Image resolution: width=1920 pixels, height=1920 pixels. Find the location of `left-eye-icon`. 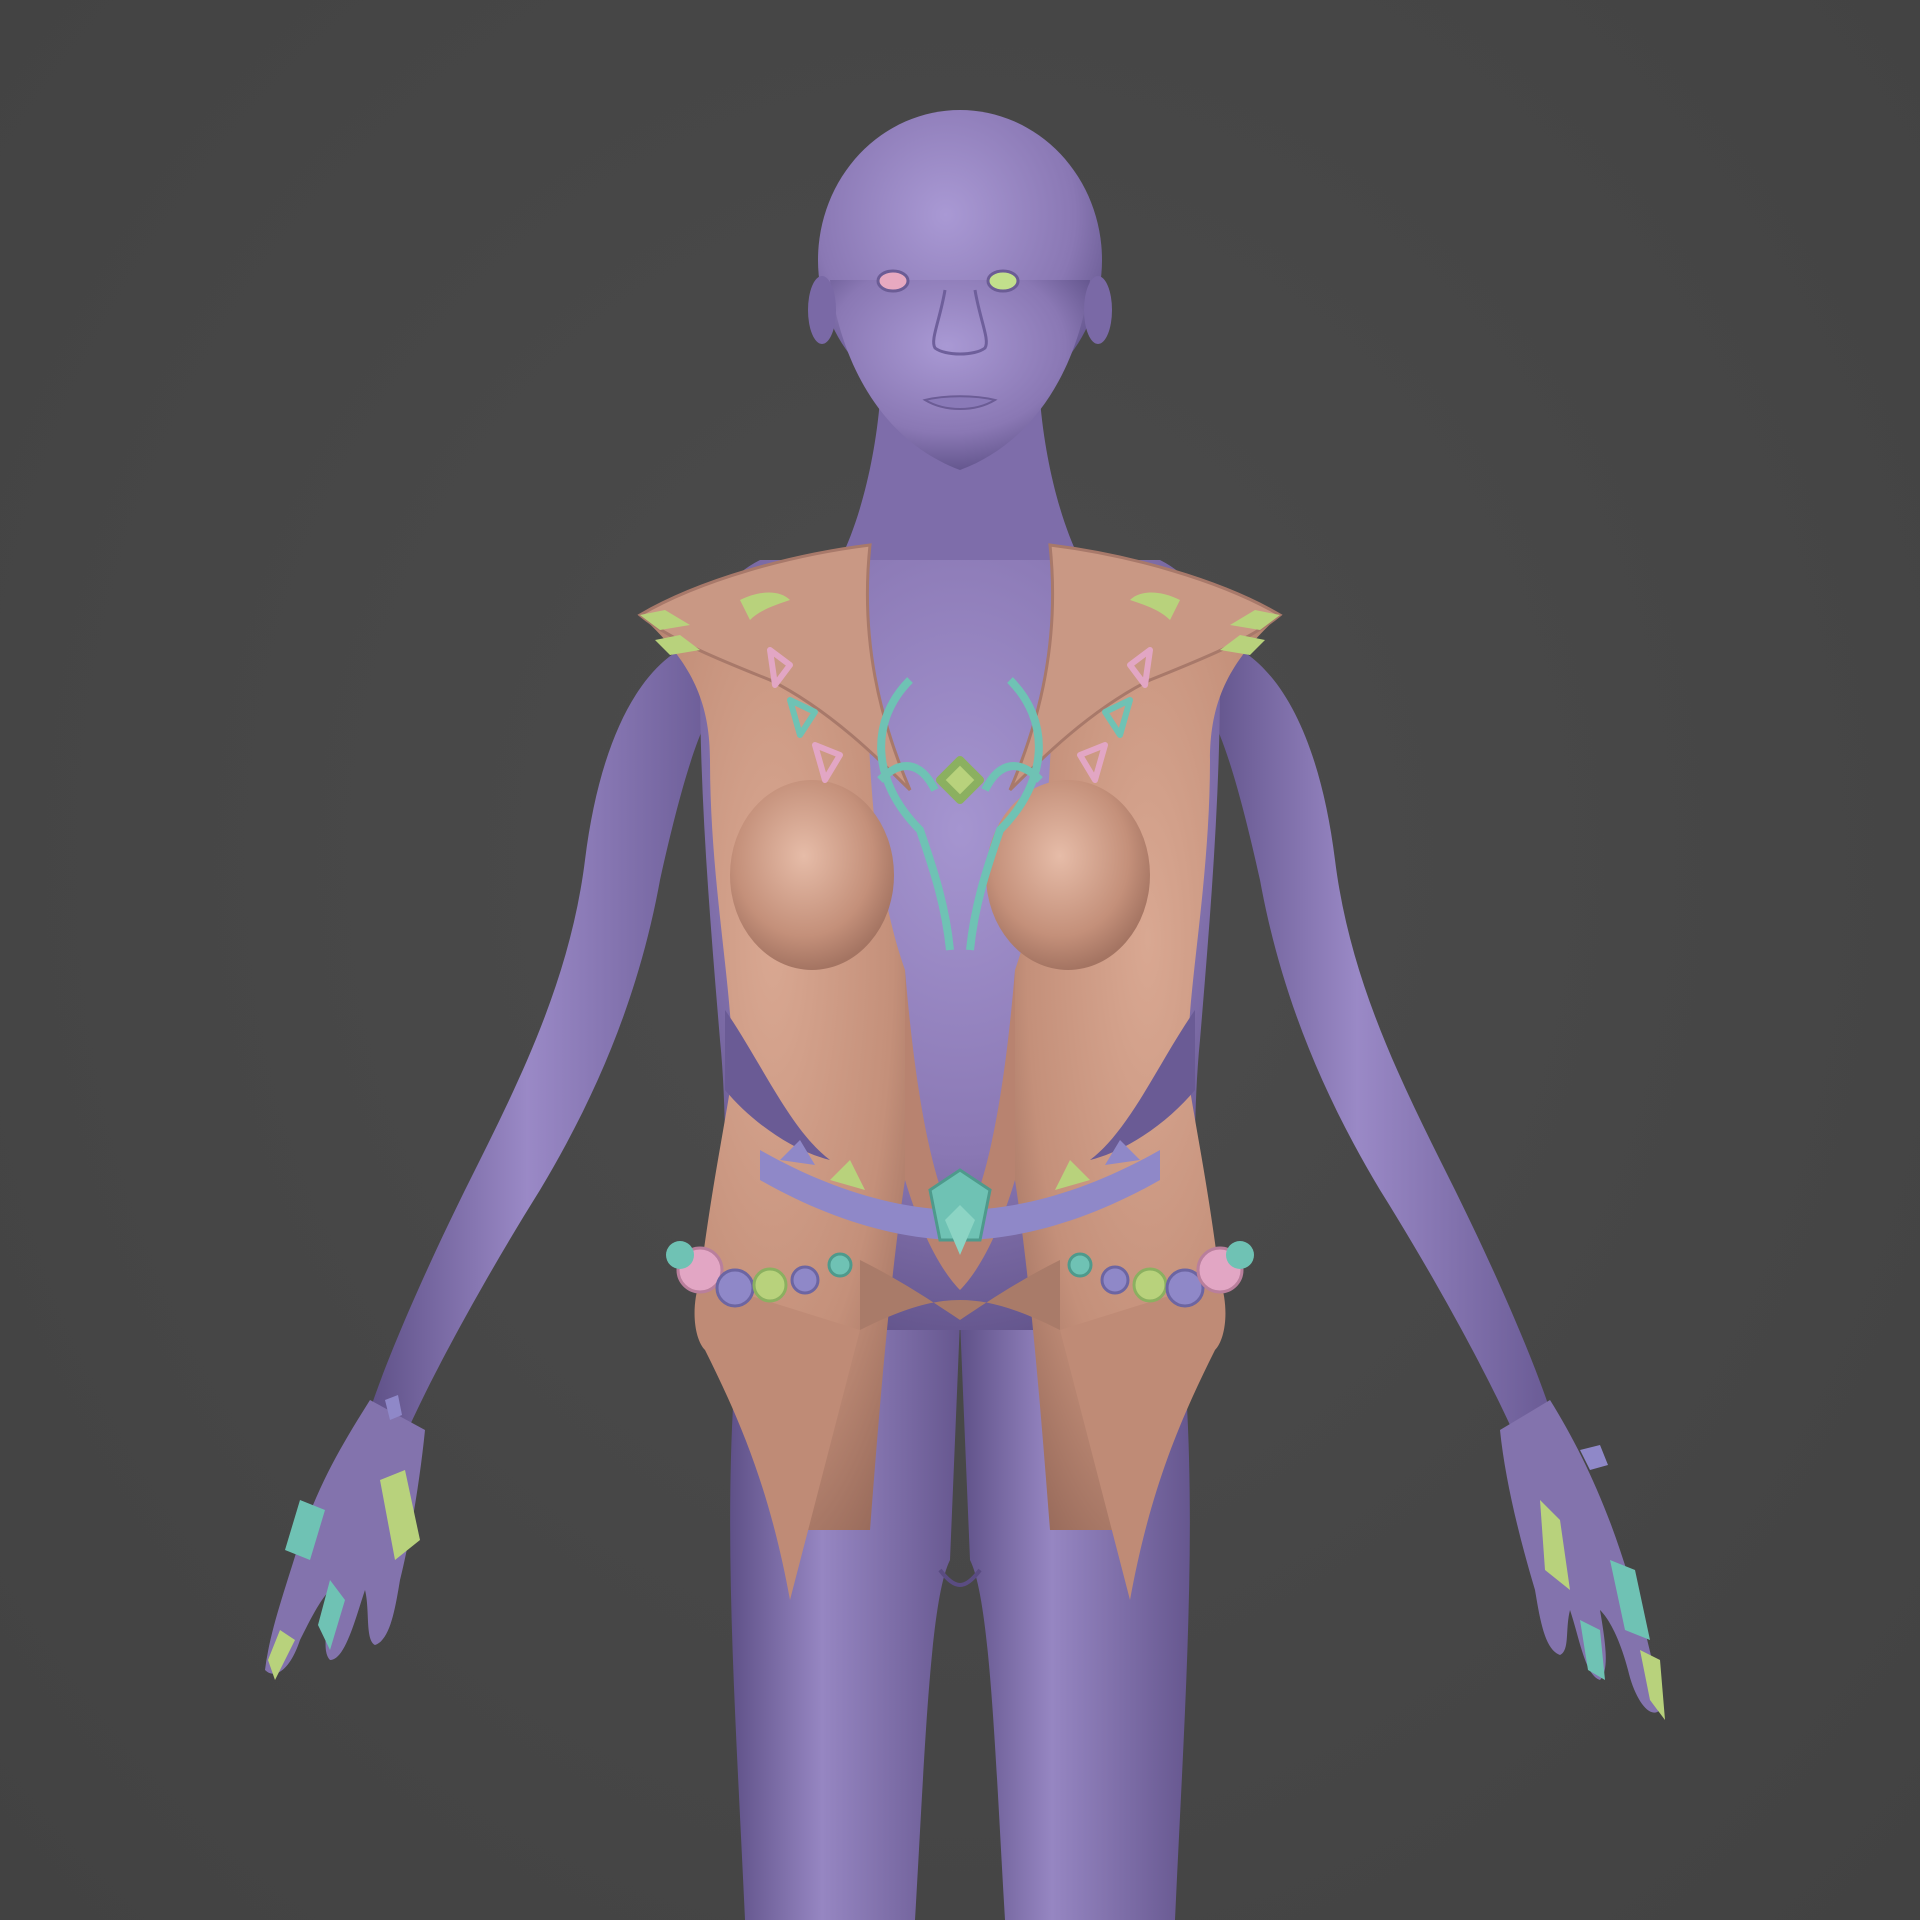

left-eye-icon is located at coordinates (893, 281).